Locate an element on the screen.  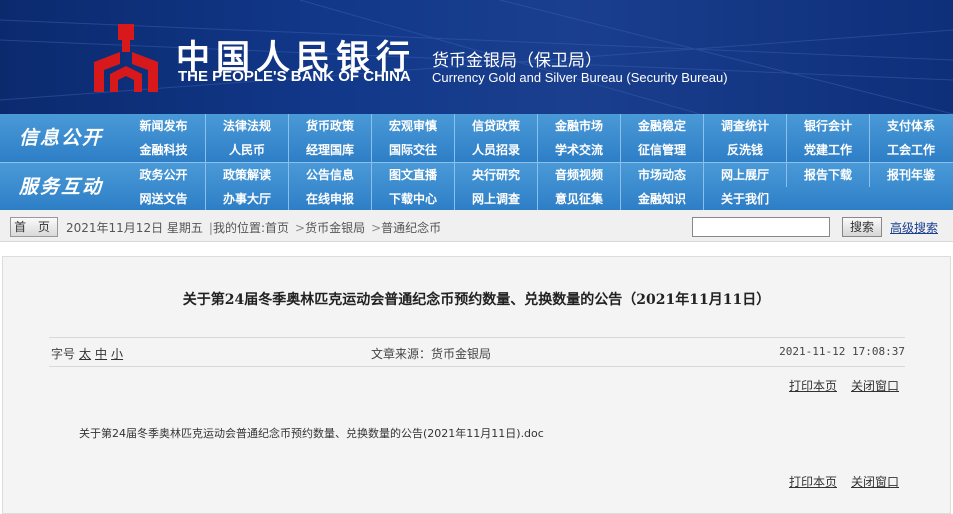
nav-item: 人民币 is located at coordinates (246, 150).